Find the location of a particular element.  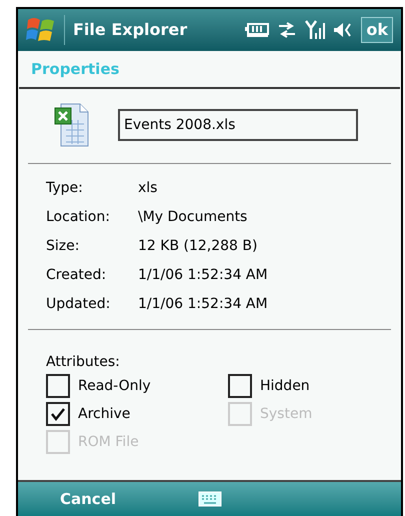

battery-icon is located at coordinates (257, 30).